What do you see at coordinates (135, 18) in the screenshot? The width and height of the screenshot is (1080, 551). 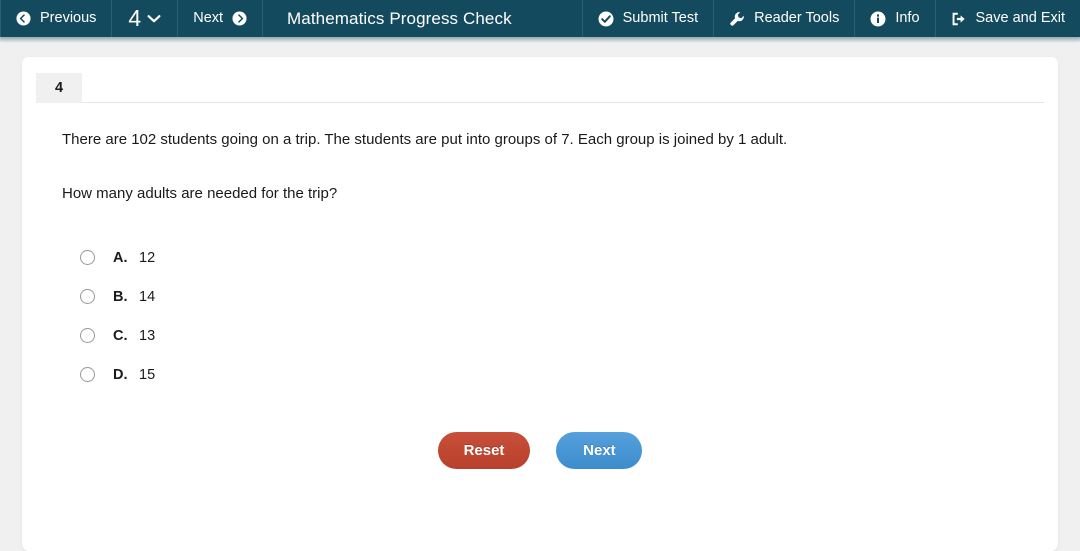 I see `current-question-number: 4` at bounding box center [135, 18].